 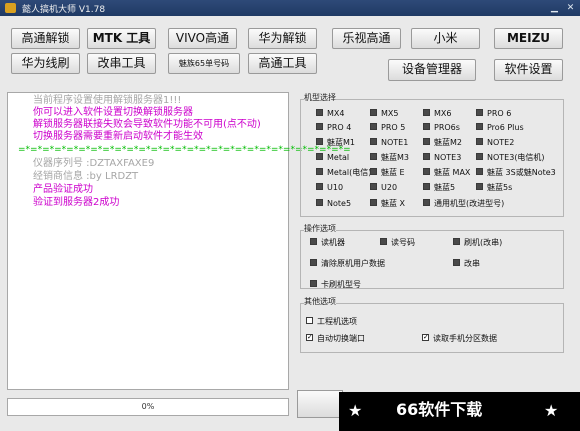 What do you see at coordinates (384, 114) in the screenshot?
I see `model-checkbox: MX5` at bounding box center [384, 114].